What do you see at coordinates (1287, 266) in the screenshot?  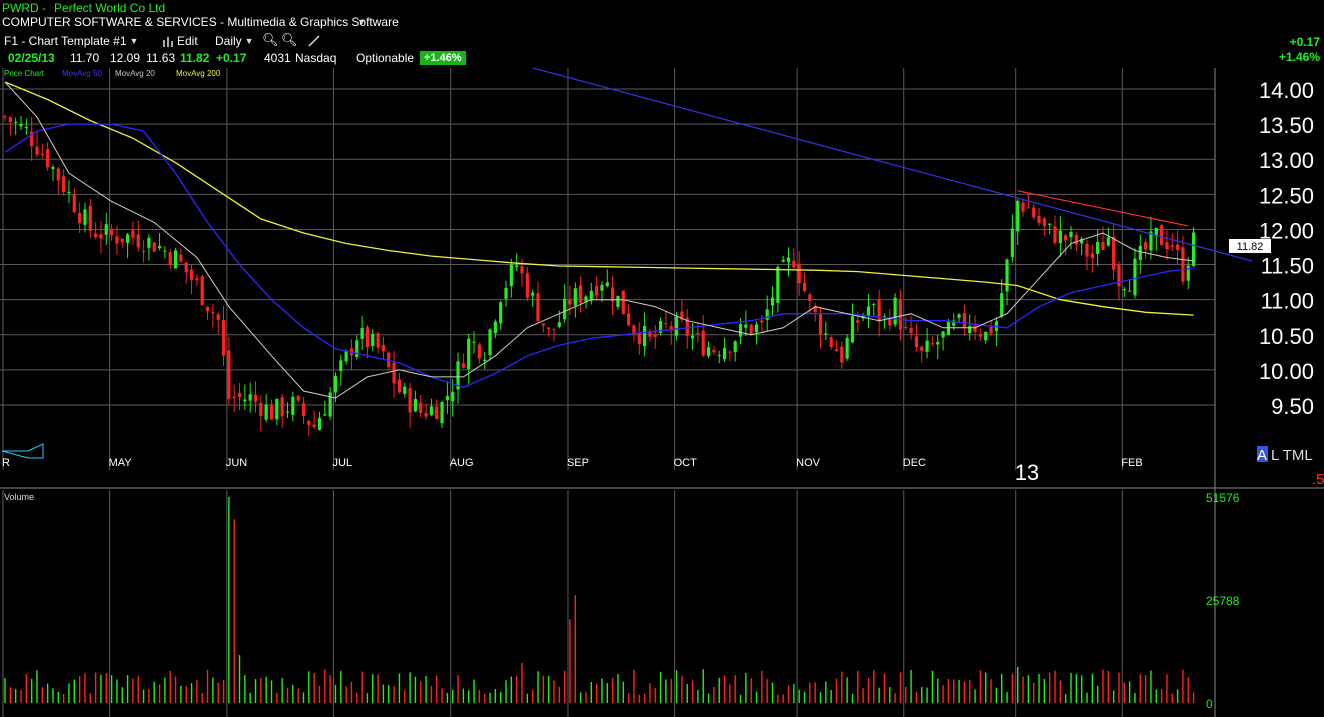 I see `price-tick-label: 11.50` at bounding box center [1287, 266].